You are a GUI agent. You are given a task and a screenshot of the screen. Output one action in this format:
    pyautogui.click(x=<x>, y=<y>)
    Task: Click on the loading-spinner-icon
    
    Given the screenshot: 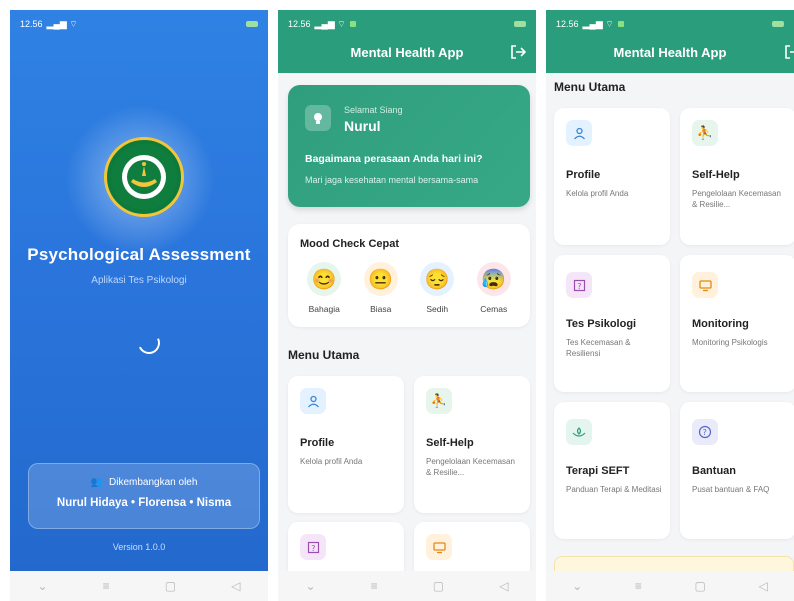 What is the action you would take?
    pyautogui.click(x=149, y=343)
    